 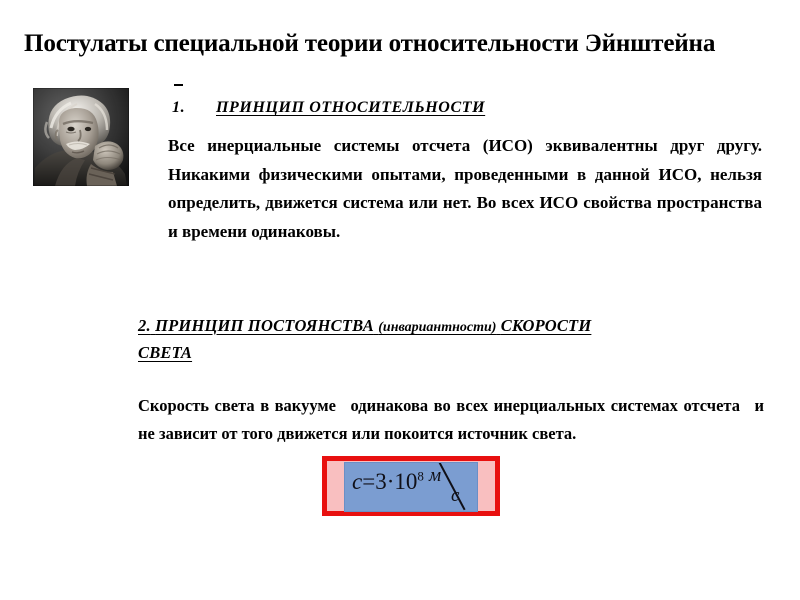 I want to click on postulate-two-heading-main: ПРИНЦИП ПОСТОЯНСТВА, so click(x=264, y=325).